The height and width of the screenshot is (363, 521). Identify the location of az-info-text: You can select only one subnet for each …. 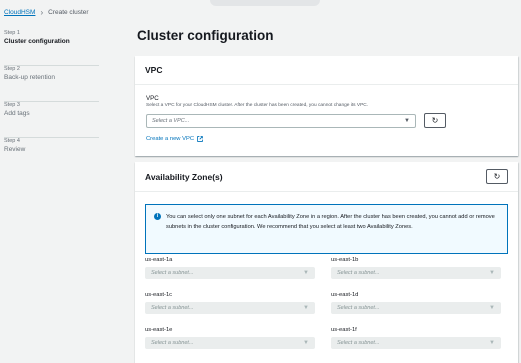
(330, 222).